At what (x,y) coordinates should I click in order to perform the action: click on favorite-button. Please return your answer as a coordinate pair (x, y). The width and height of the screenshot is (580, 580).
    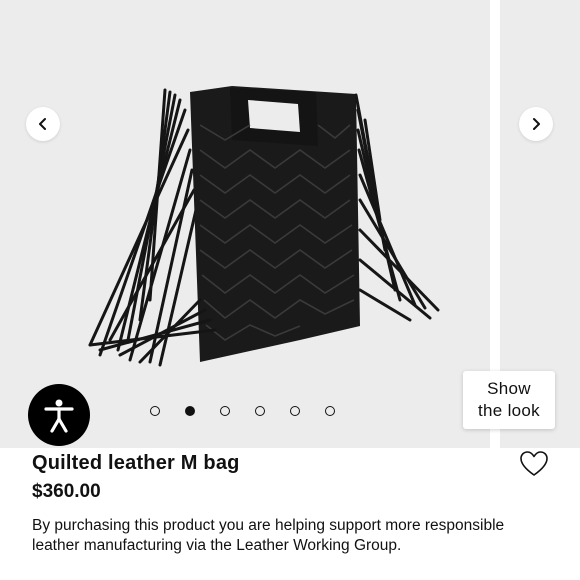
    Looking at the image, I should click on (534, 464).